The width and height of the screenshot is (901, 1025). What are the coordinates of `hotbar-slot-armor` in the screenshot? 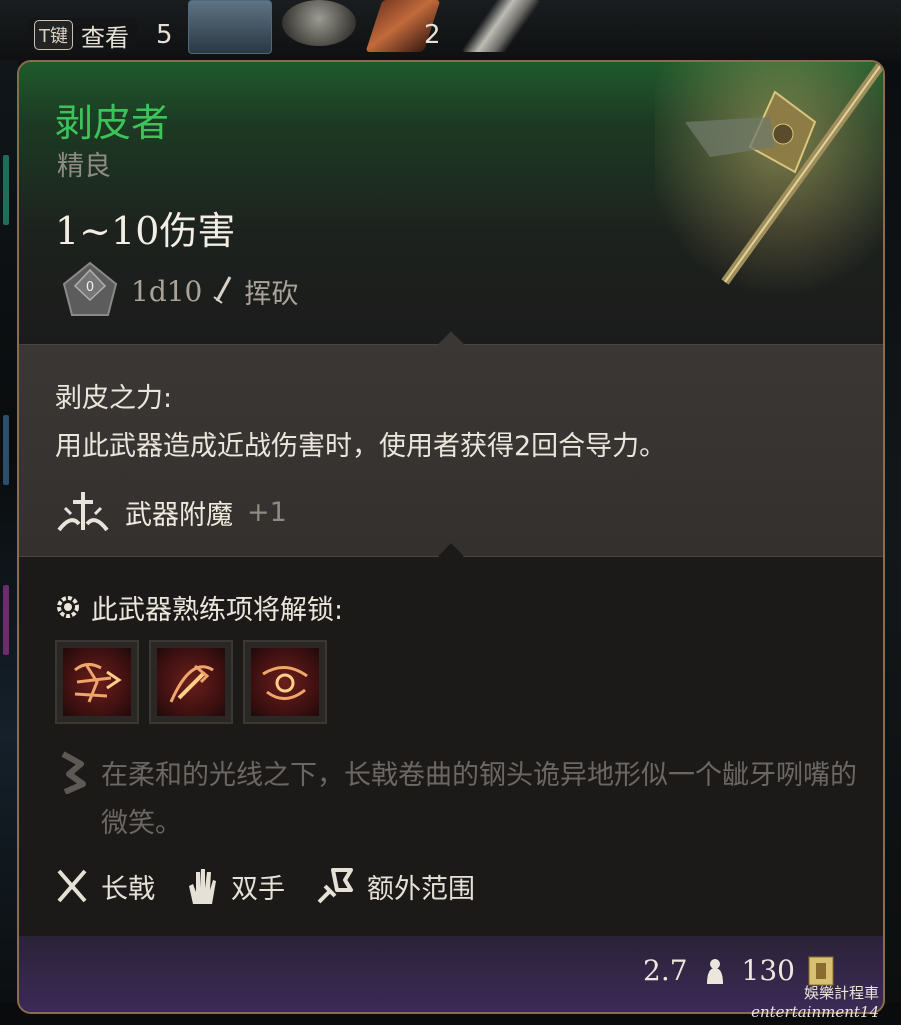 It's located at (230, 27).